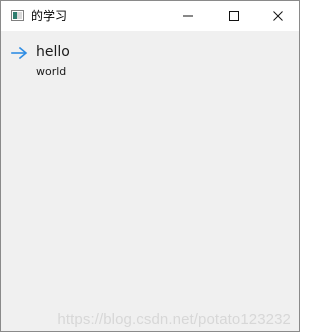 This screenshot has height=332, width=320. I want to click on close-button, so click(278, 16).